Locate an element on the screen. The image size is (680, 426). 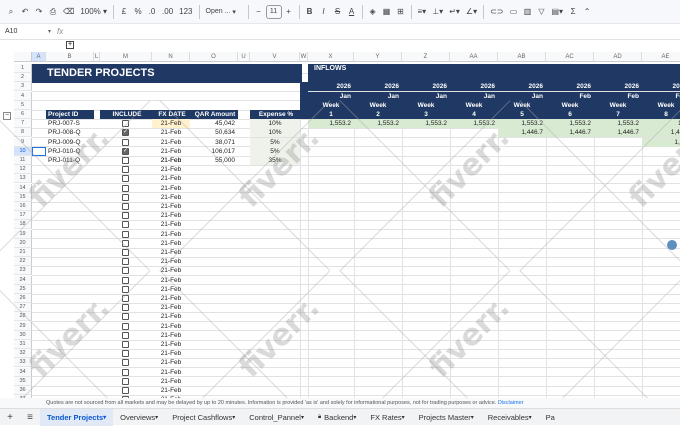
row-header-25: 25 is located at coordinates (23, 289).